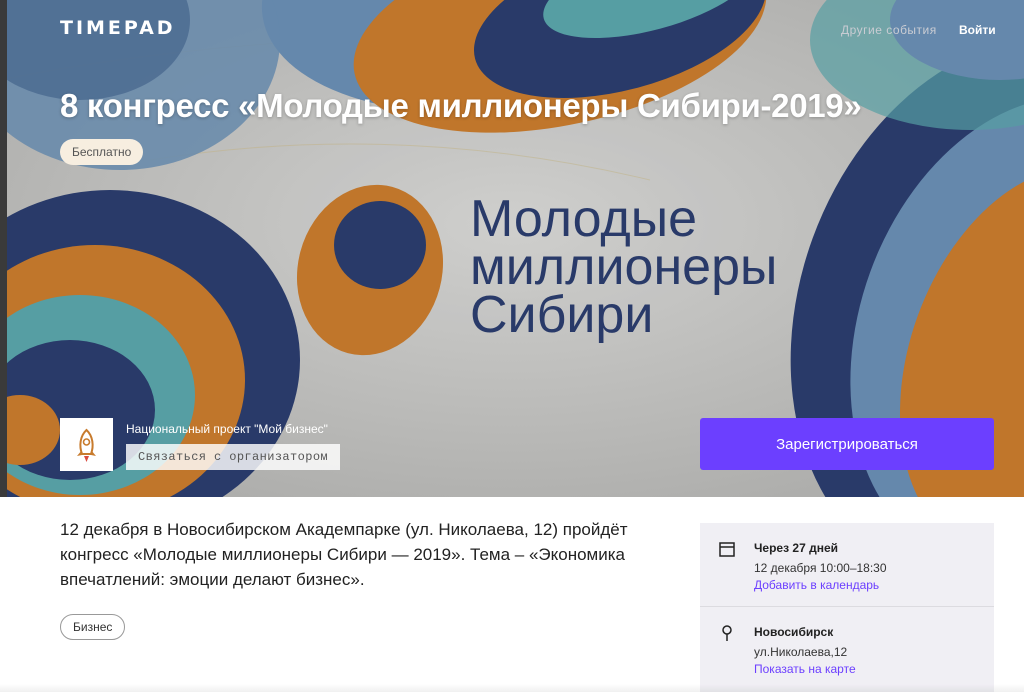  What do you see at coordinates (727, 549) in the screenshot?
I see `calendar-icon` at bounding box center [727, 549].